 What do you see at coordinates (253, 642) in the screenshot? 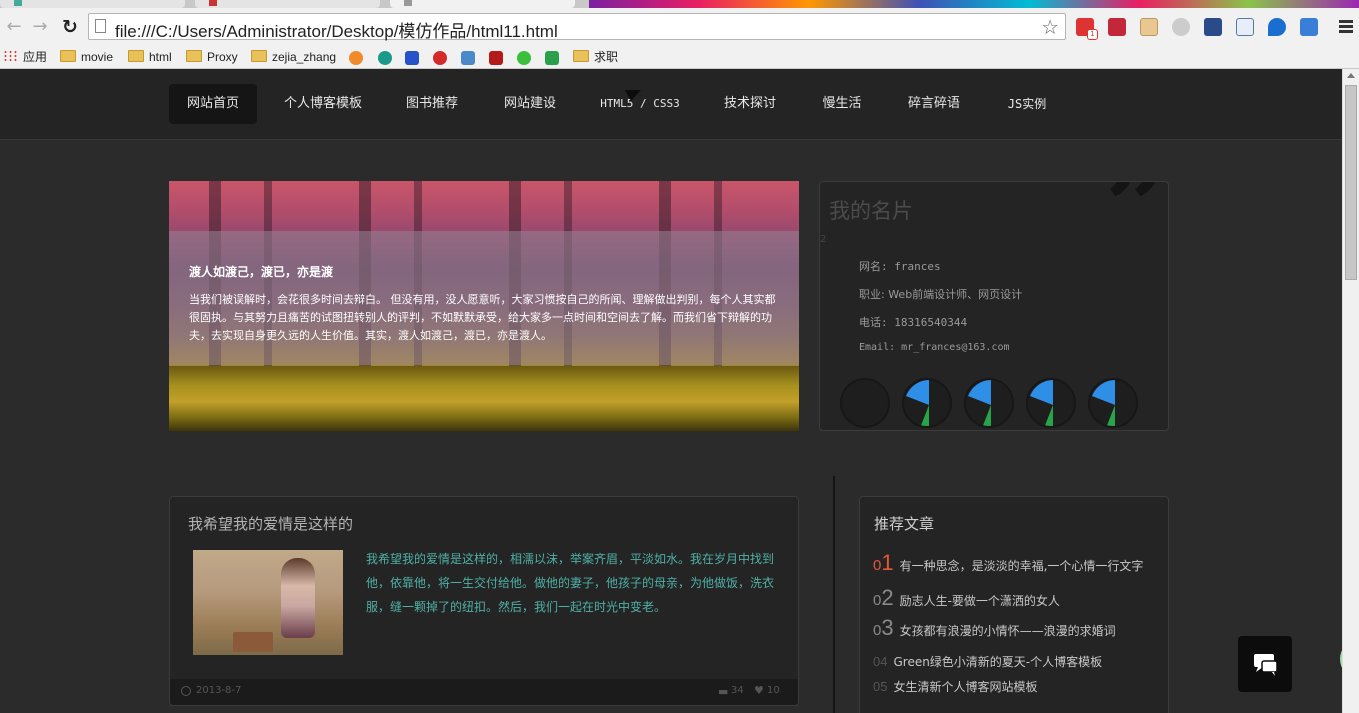
I see `thumbnail-suitcase` at bounding box center [253, 642].